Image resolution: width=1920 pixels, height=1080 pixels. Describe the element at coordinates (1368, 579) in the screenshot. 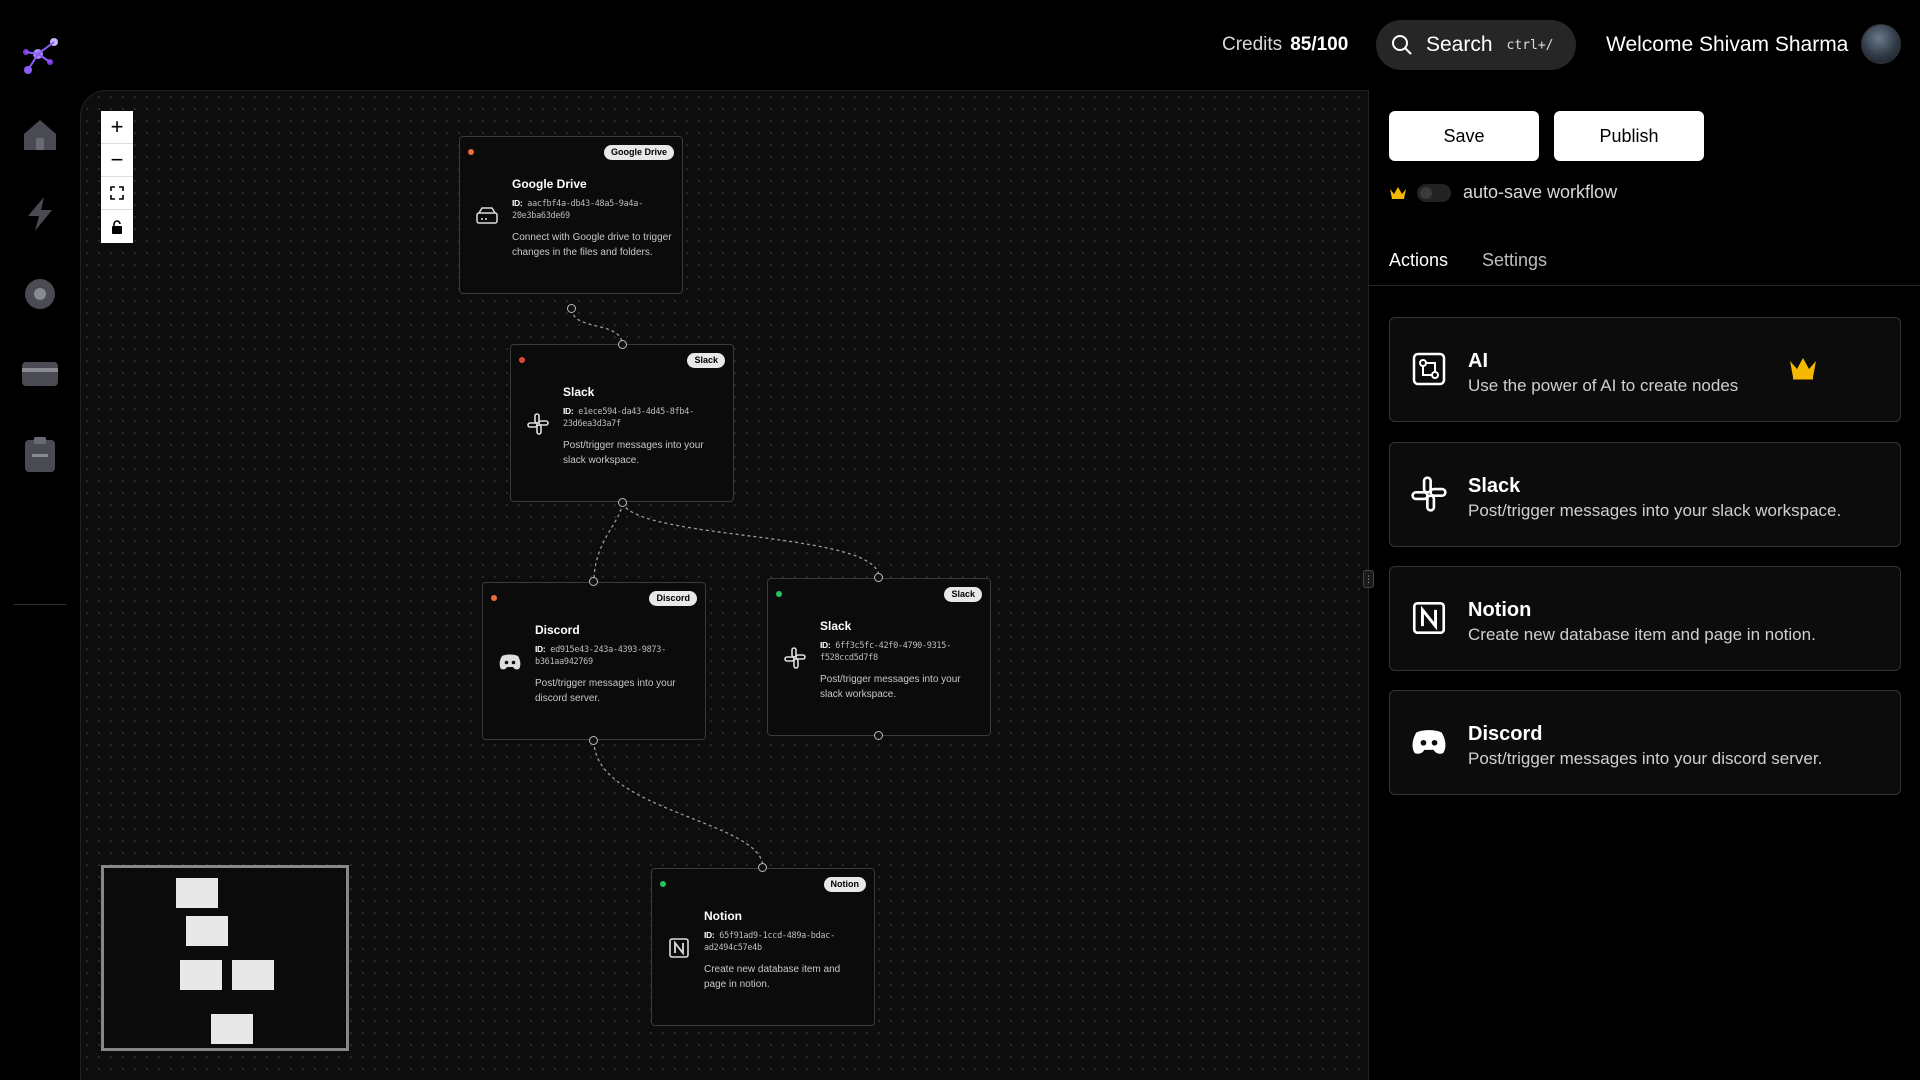

I see `panel-resize-handle: ⋮` at that location.